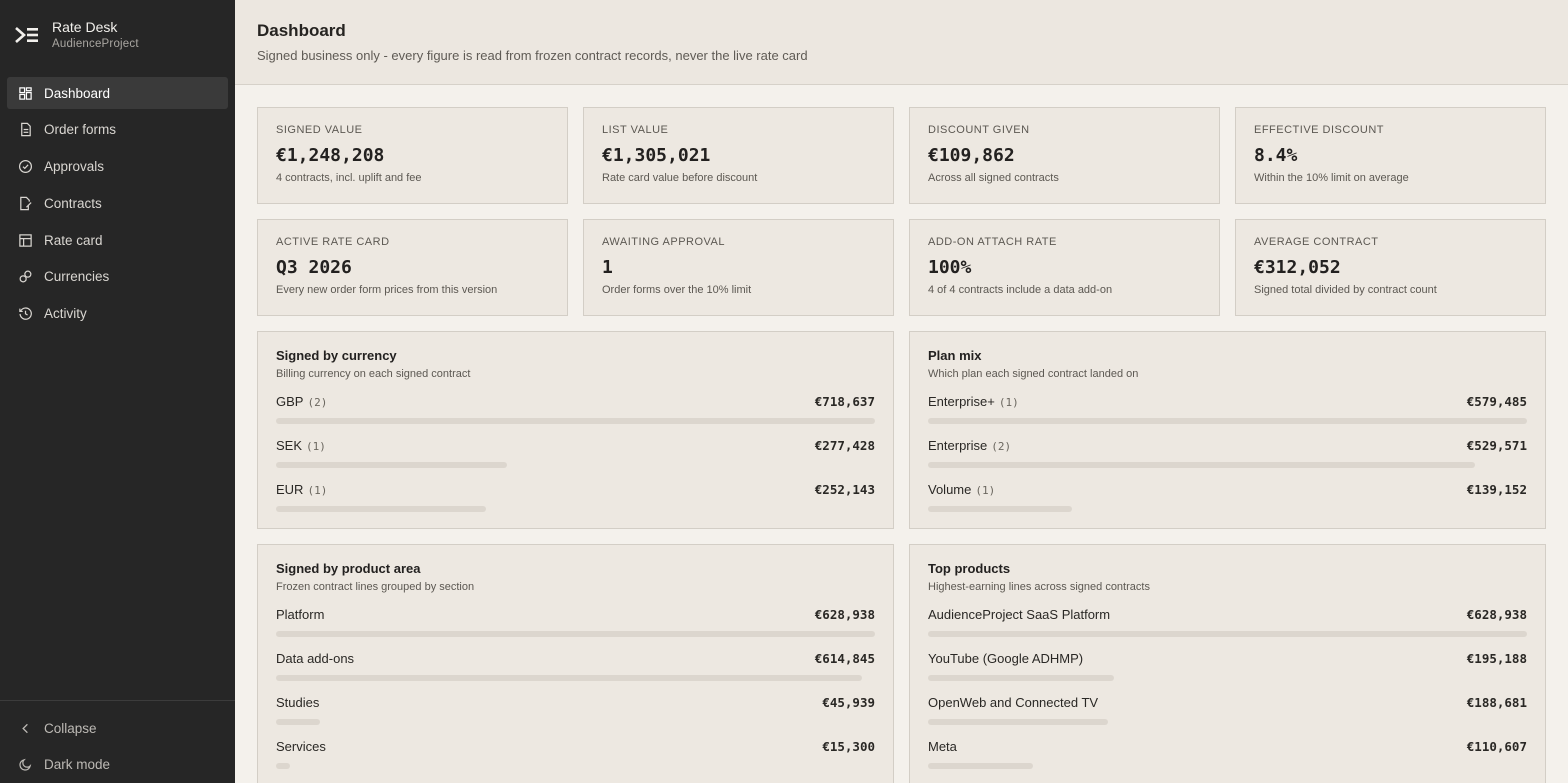  I want to click on row-count: (2), so click(317, 402).